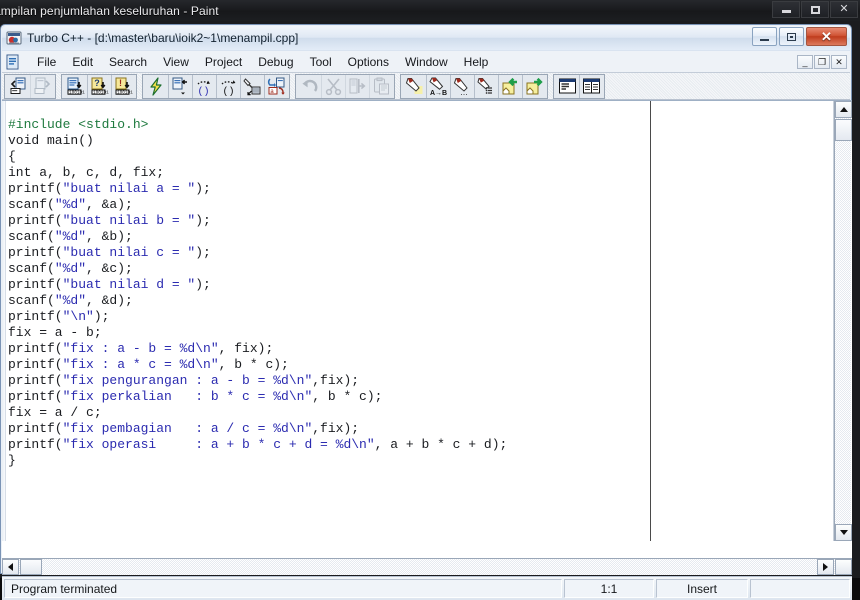  Describe the element at coordinates (257, 125) in the screenshot. I see `code-line: #include <stdio.h>` at that location.